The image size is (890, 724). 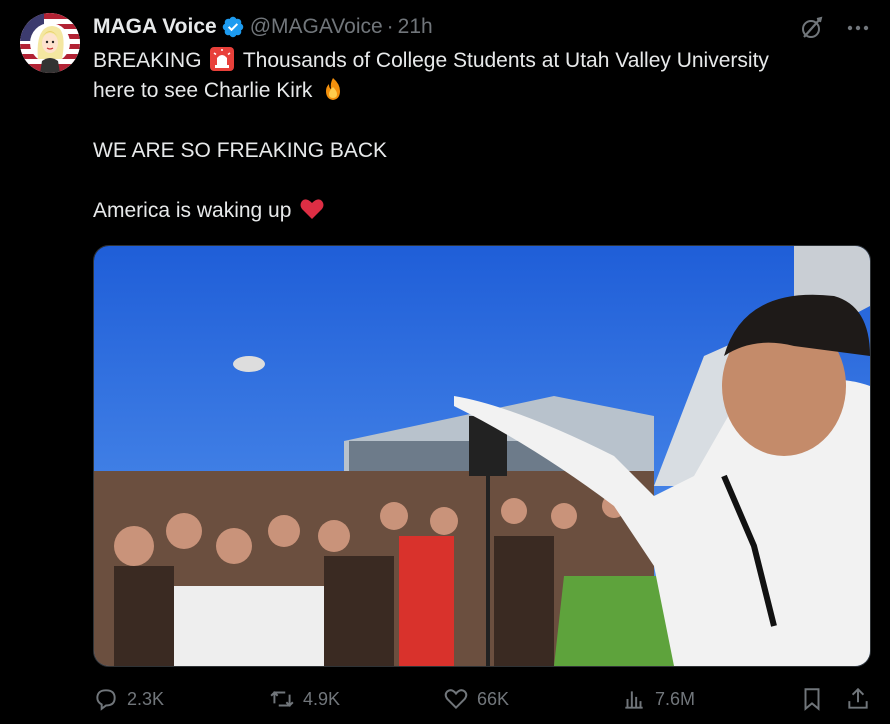 What do you see at coordinates (147, 60) in the screenshot?
I see `breaking-text: BREAKING` at bounding box center [147, 60].